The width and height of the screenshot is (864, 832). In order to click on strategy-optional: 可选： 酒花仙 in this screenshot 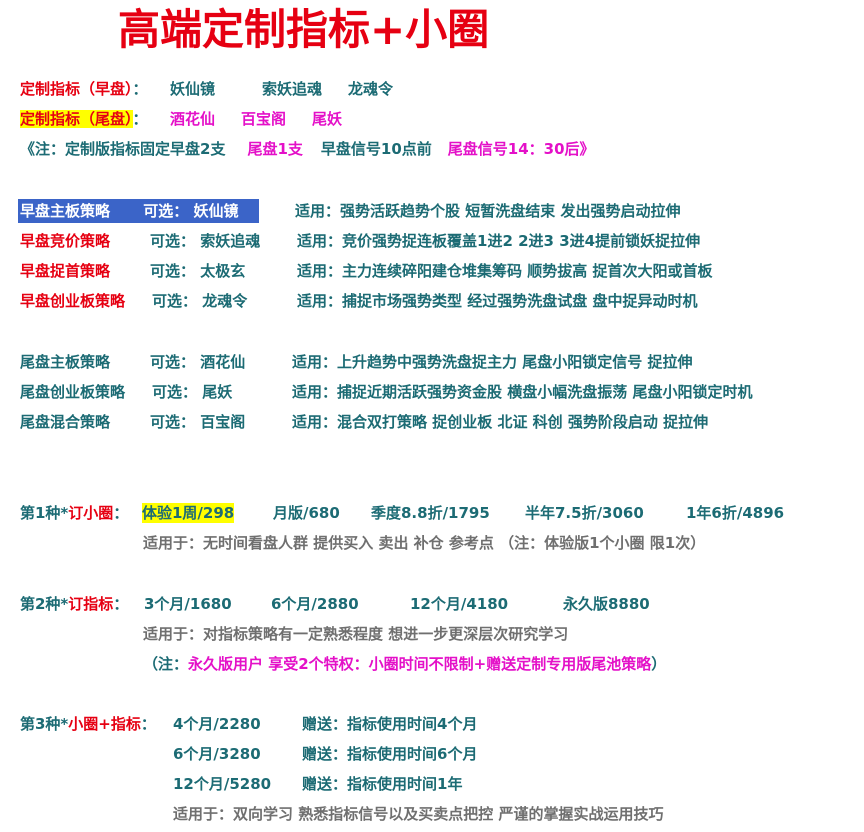, I will do `click(198, 362)`.